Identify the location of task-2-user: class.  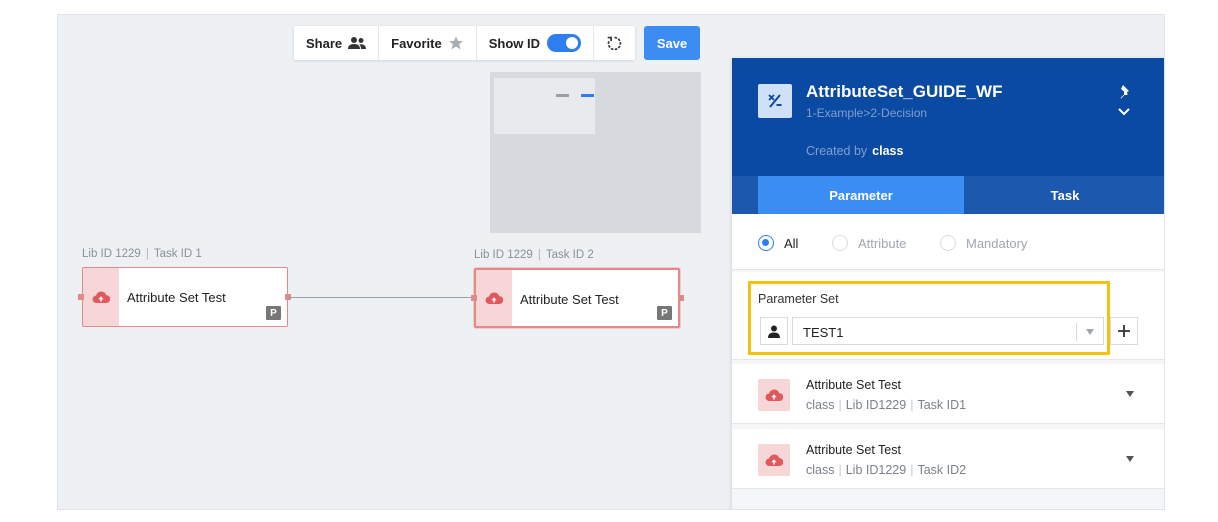
(820, 470).